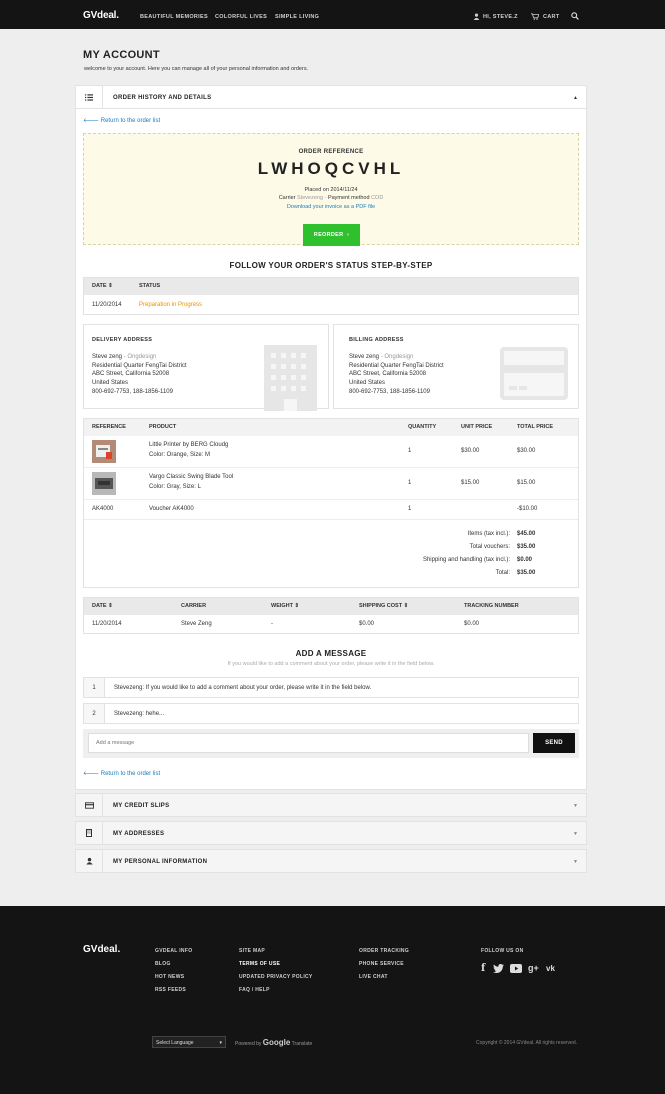 The width and height of the screenshot is (665, 1094). What do you see at coordinates (173, 990) in the screenshot?
I see `footer-link: RSS FEEDS` at bounding box center [173, 990].